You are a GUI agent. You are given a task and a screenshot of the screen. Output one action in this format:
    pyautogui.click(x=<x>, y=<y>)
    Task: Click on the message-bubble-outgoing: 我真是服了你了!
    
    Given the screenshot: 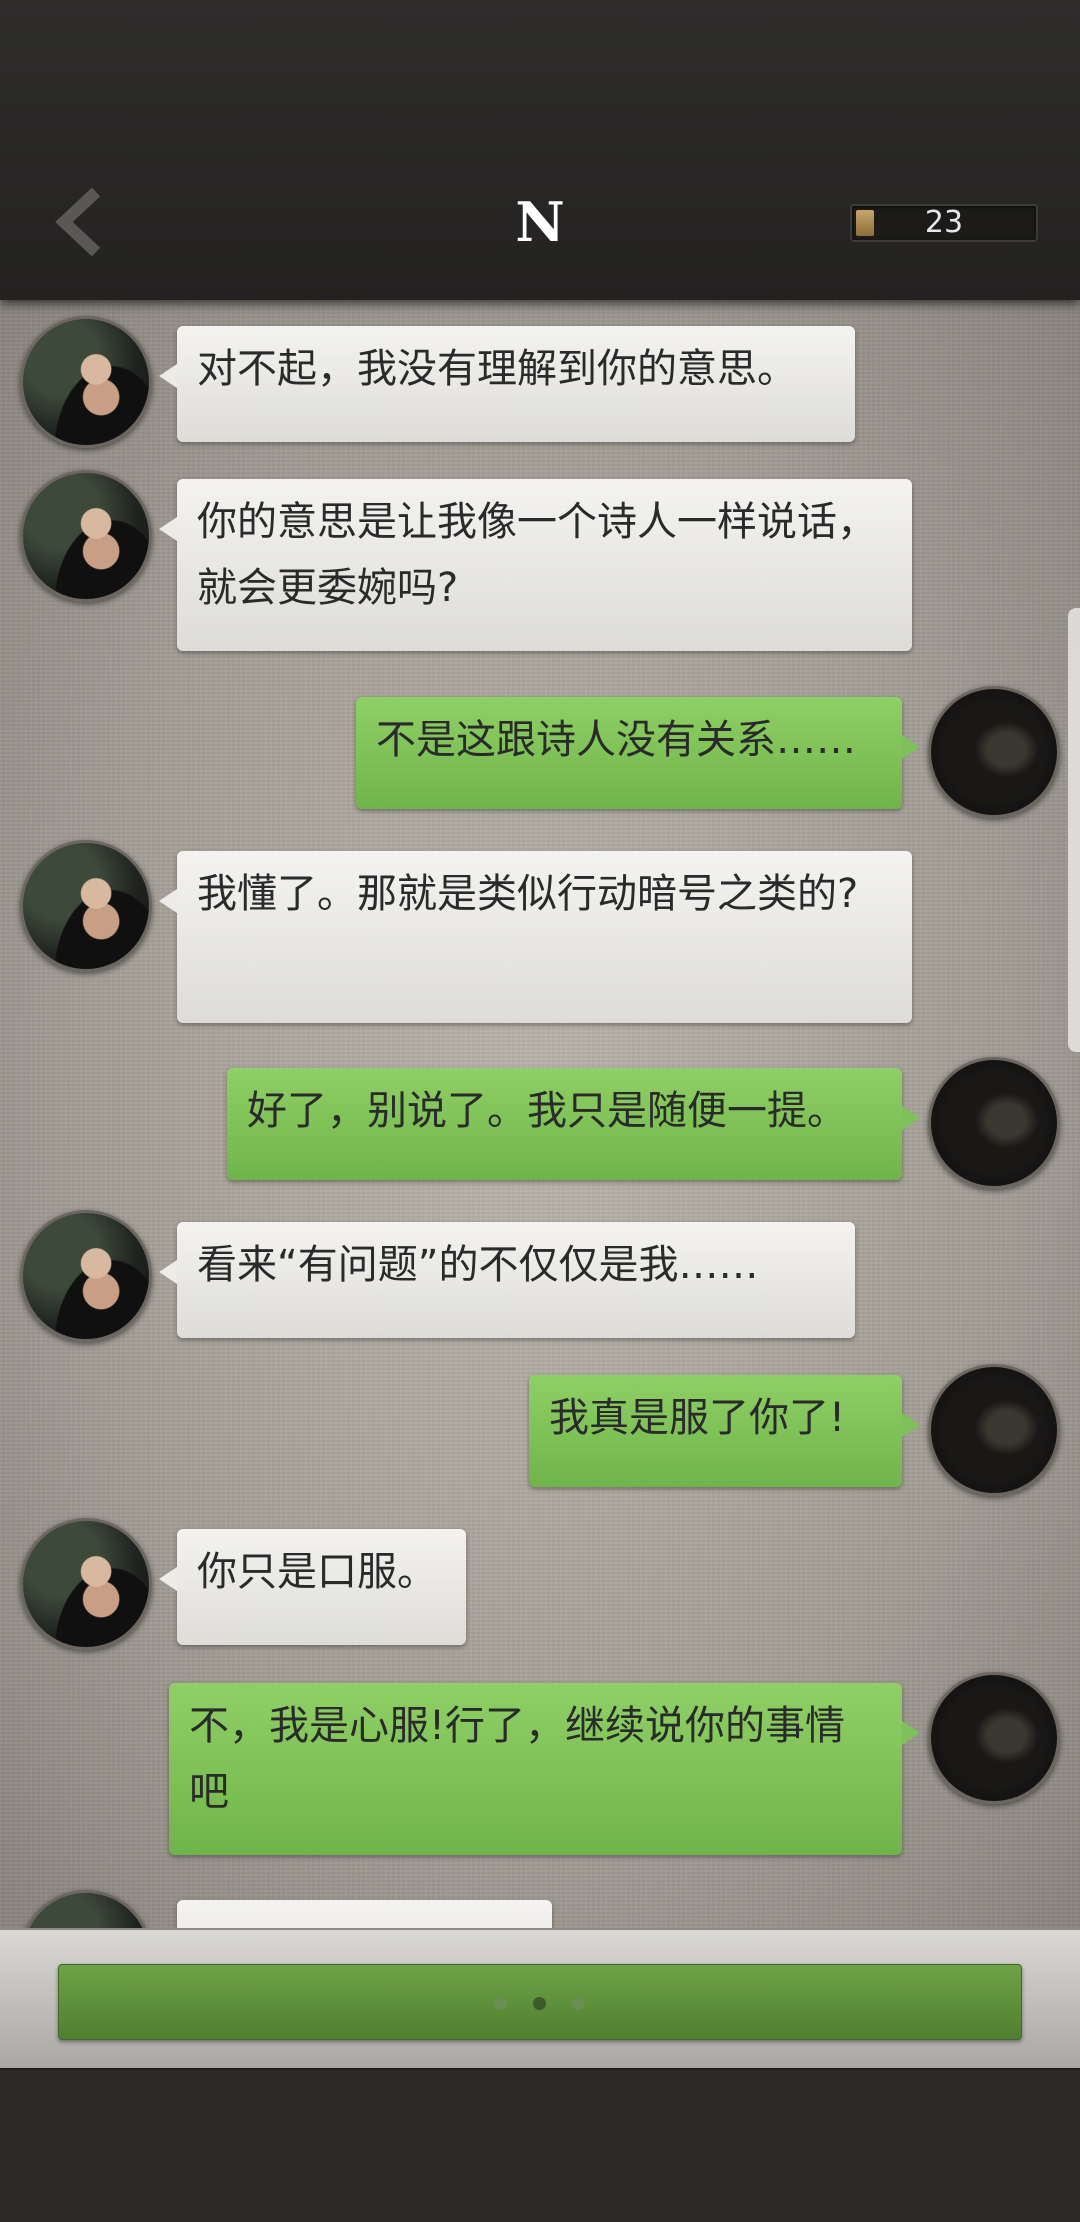 What is the action you would take?
    pyautogui.click(x=724, y=1431)
    